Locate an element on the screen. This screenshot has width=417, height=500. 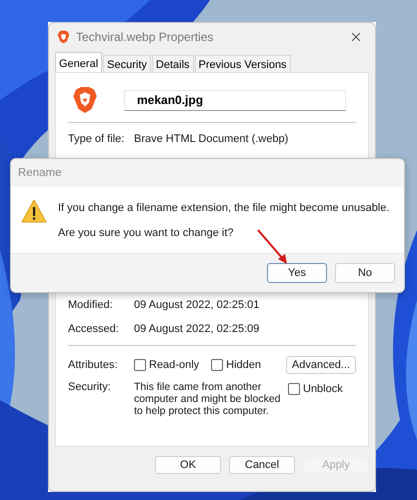
security-text: This file came from another computer and might be blocked to help protect this computer. is located at coordinates (208, 399).